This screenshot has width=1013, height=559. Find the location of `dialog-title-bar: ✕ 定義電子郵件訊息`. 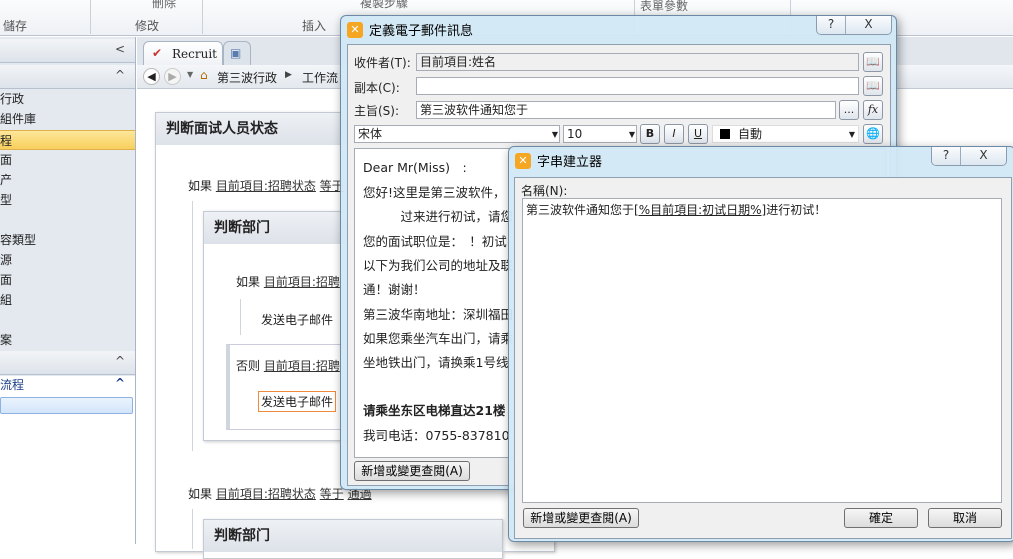

dialog-title-bar: ✕ 定義電子郵件訊息 is located at coordinates (410, 29).